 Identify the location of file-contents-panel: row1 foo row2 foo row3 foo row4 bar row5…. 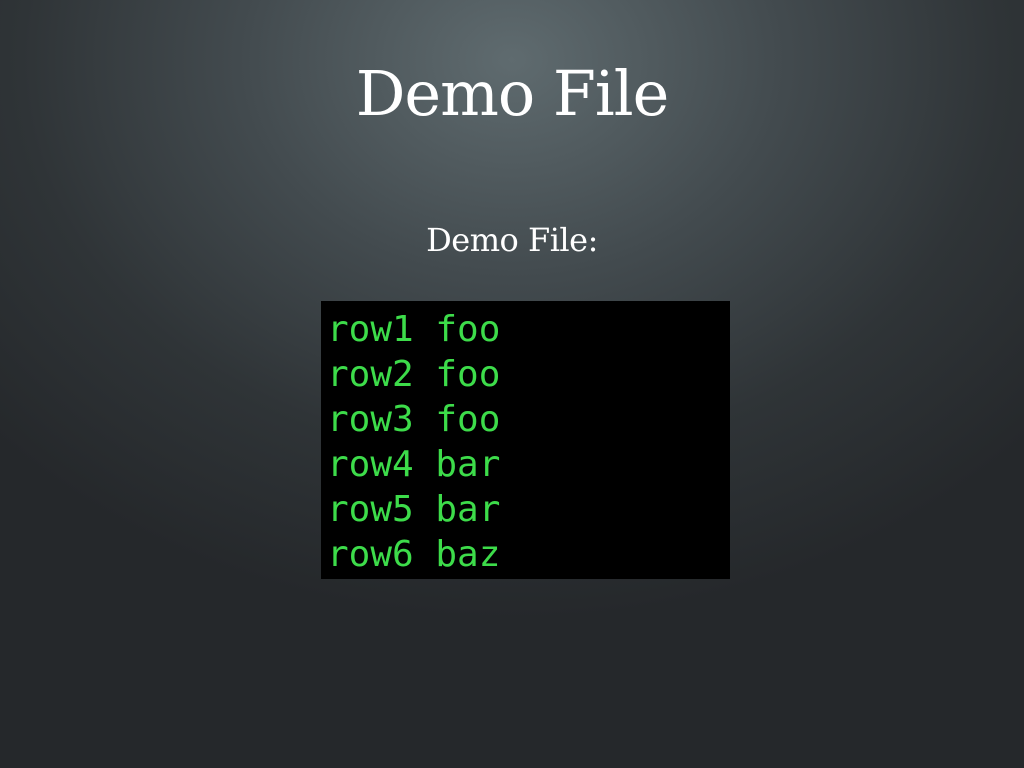
(525, 440).